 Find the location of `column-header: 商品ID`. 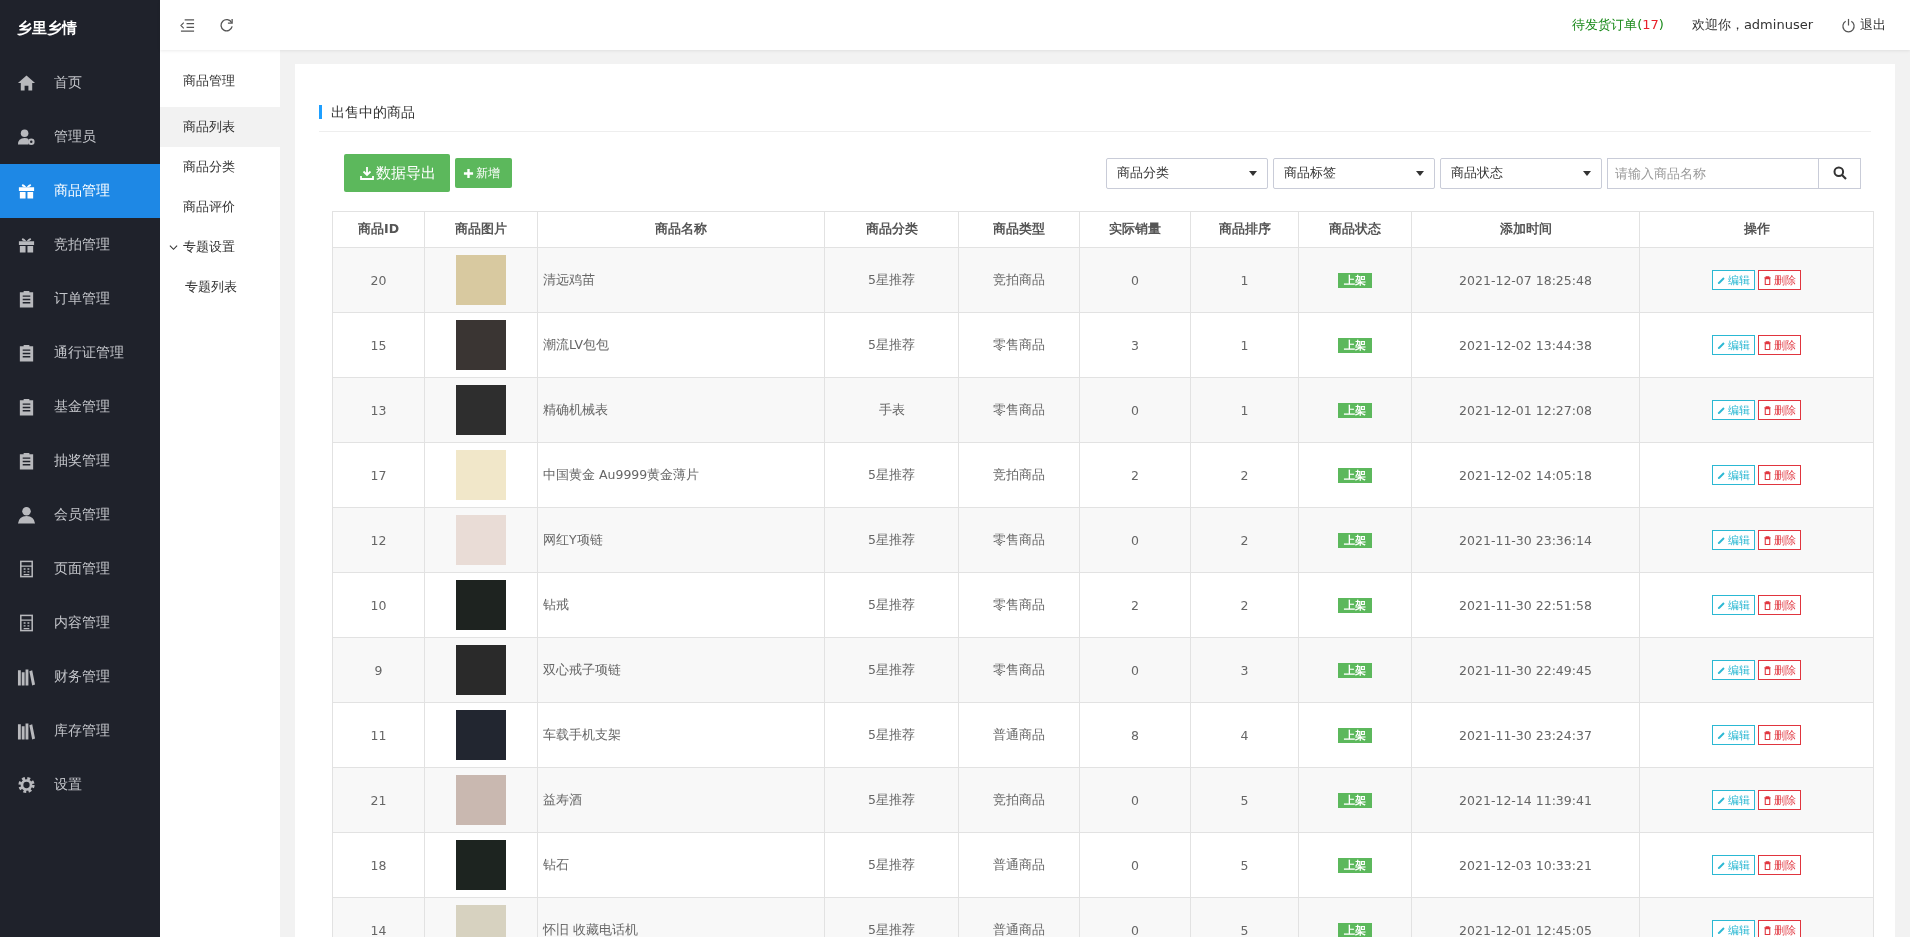

column-header: 商品ID is located at coordinates (378, 229).